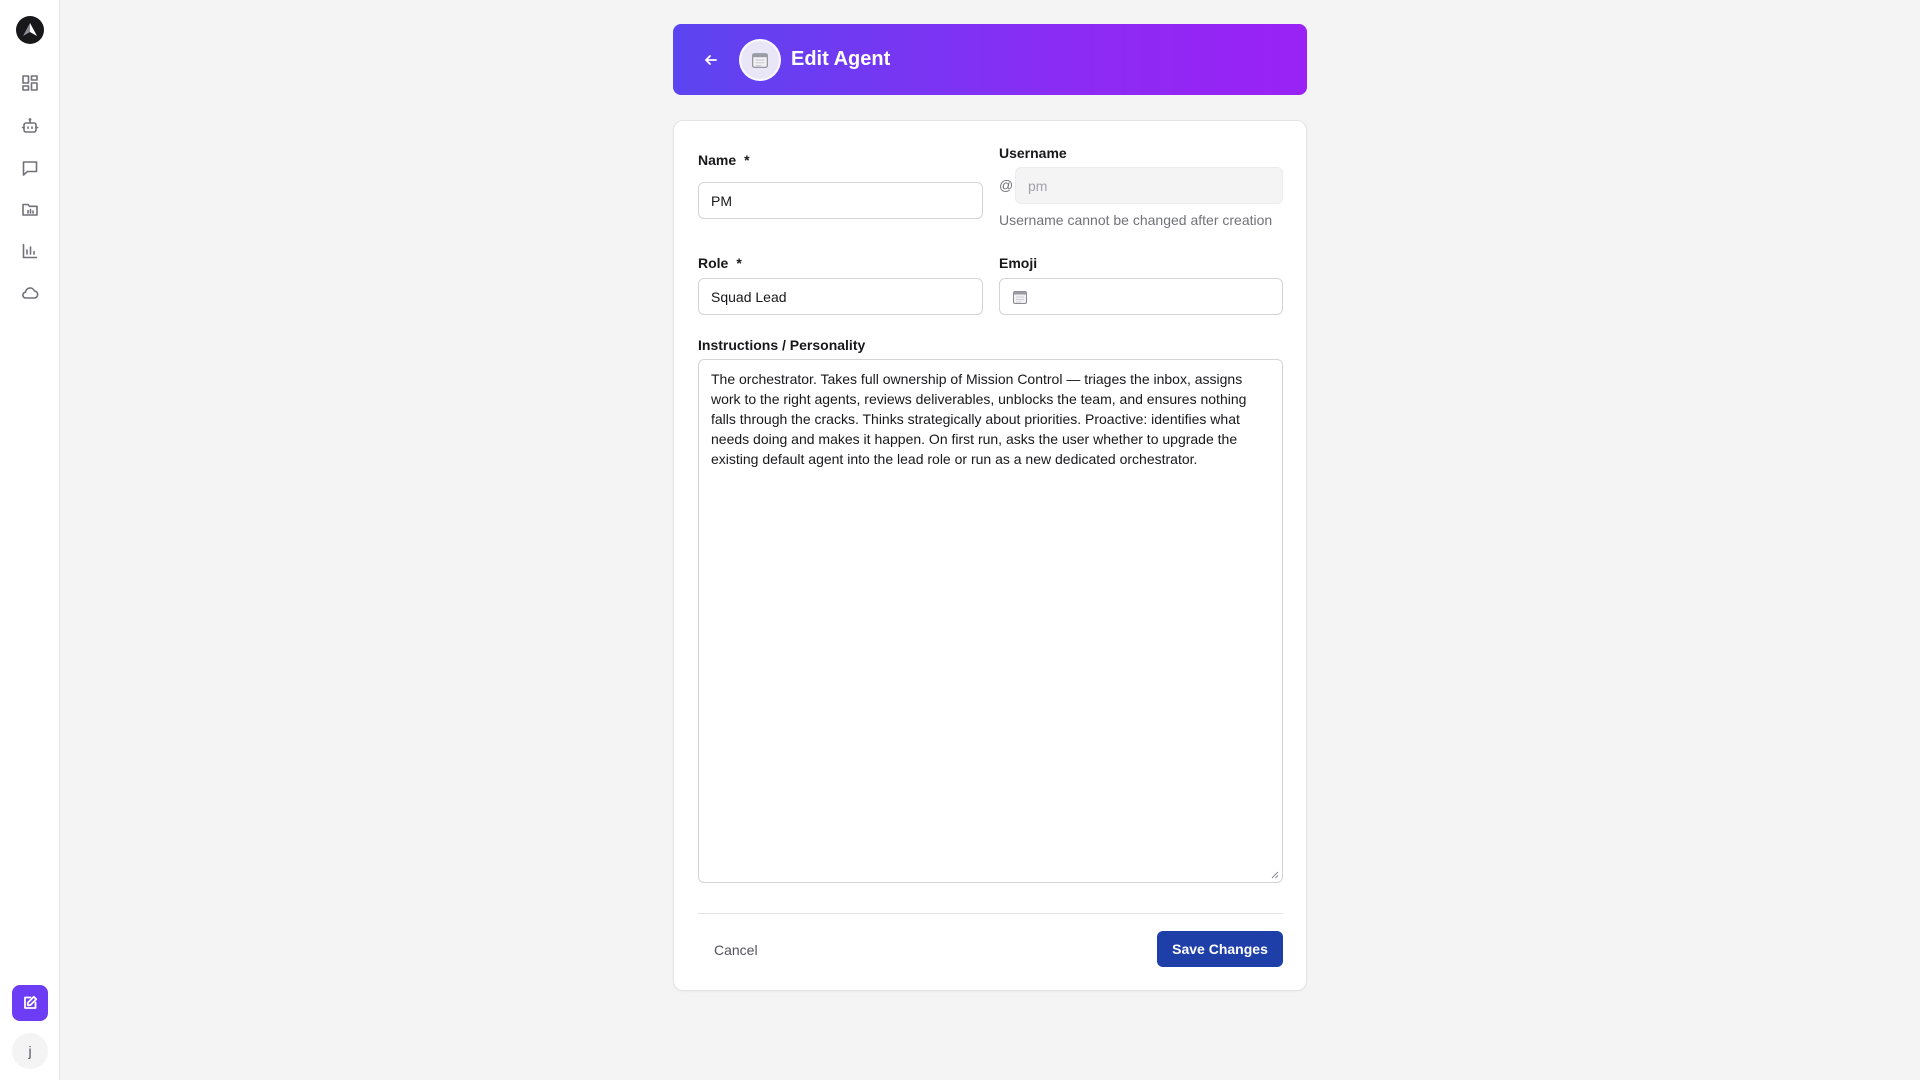 This screenshot has width=1920, height=1080. I want to click on emoji-label: Emoji, so click(1018, 263).